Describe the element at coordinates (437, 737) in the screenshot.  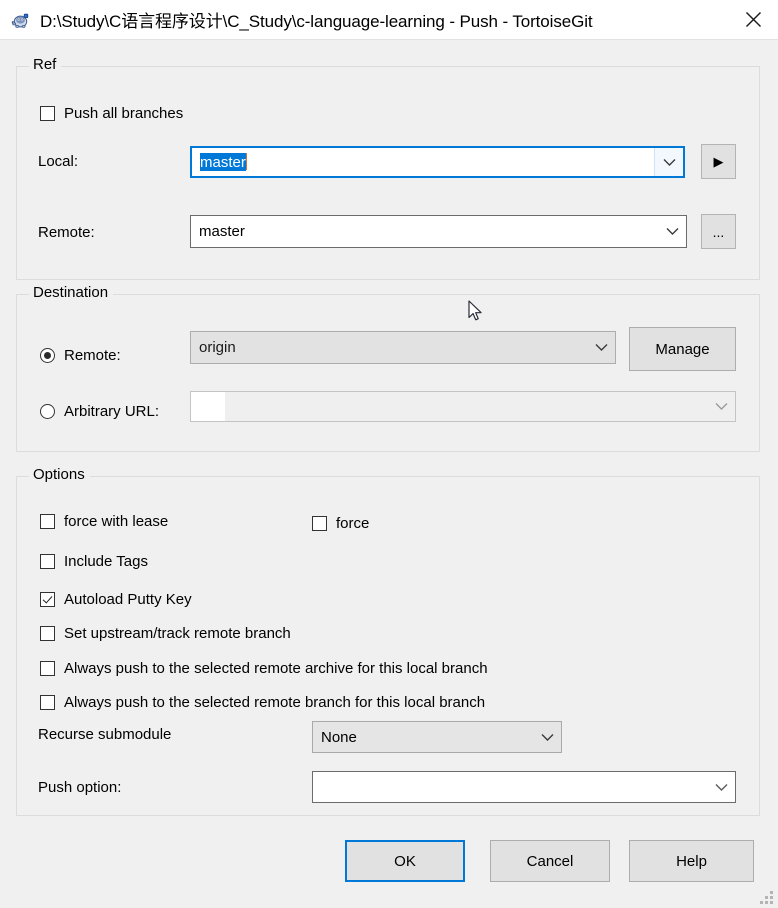
I see `recurse-submodule-combo: None` at that location.